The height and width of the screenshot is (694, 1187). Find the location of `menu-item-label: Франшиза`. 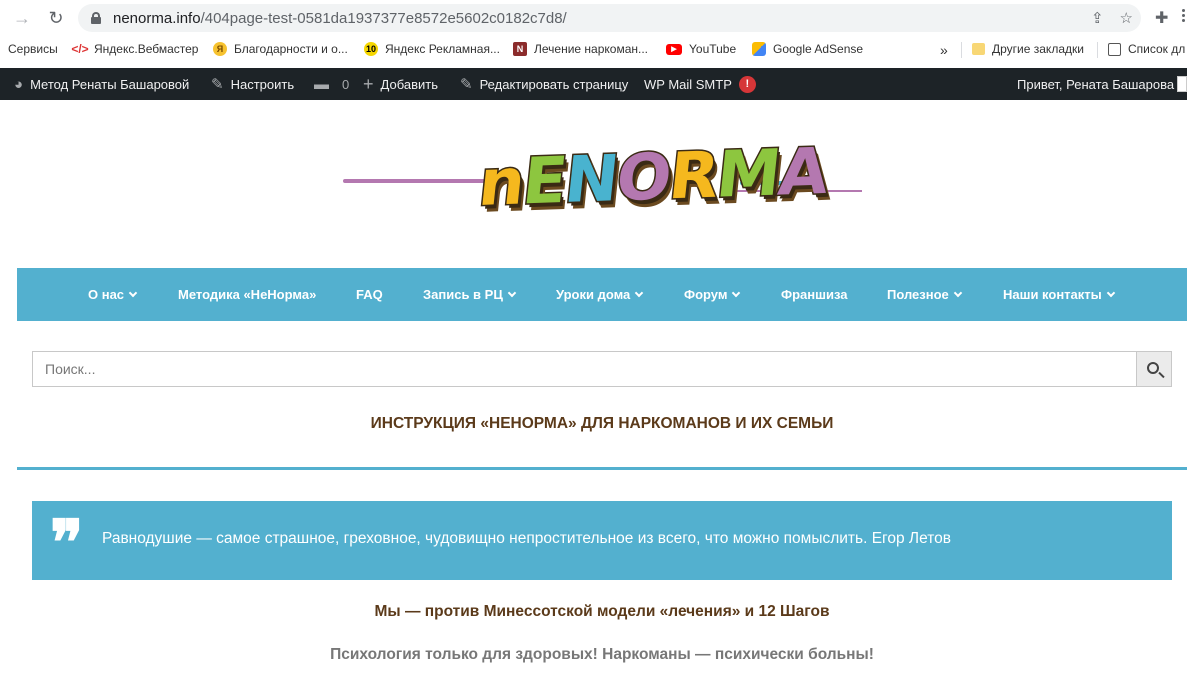

menu-item-label: Франшиза is located at coordinates (814, 294).